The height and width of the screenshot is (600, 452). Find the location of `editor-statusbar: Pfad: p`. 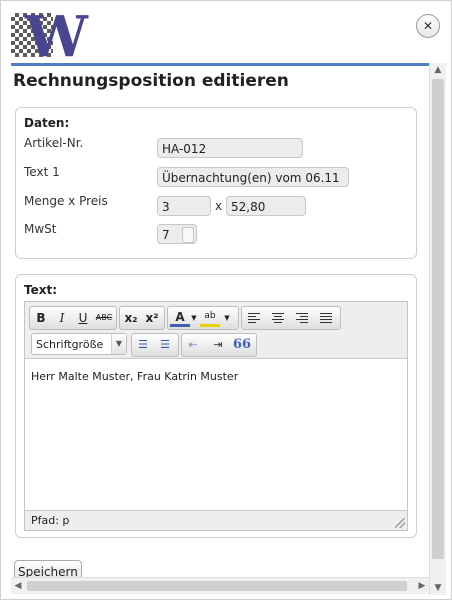

editor-statusbar: Pfad: p is located at coordinates (216, 520).